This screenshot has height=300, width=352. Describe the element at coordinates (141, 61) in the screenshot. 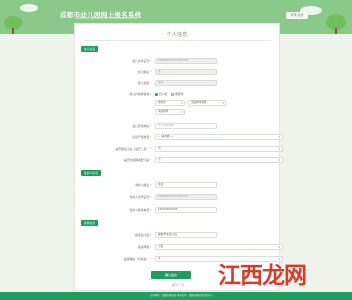

I see `child-id-label: 幼儿身份证号 *` at that location.